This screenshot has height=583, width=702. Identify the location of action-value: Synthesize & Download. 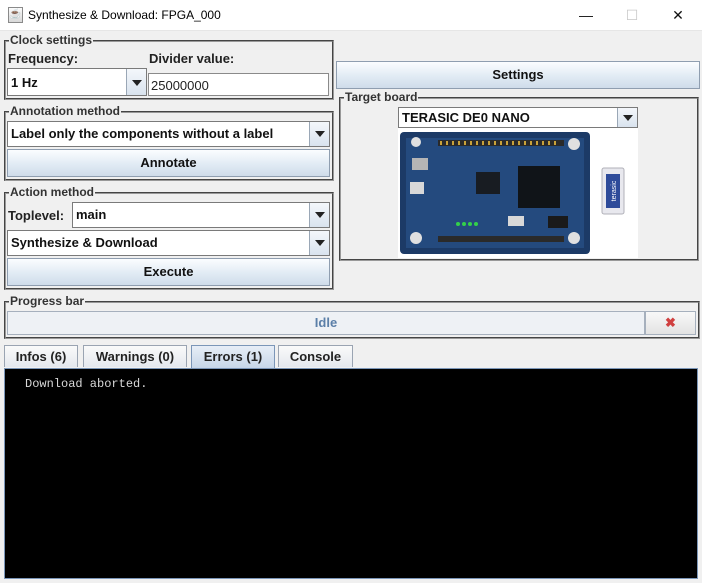
(84, 242).